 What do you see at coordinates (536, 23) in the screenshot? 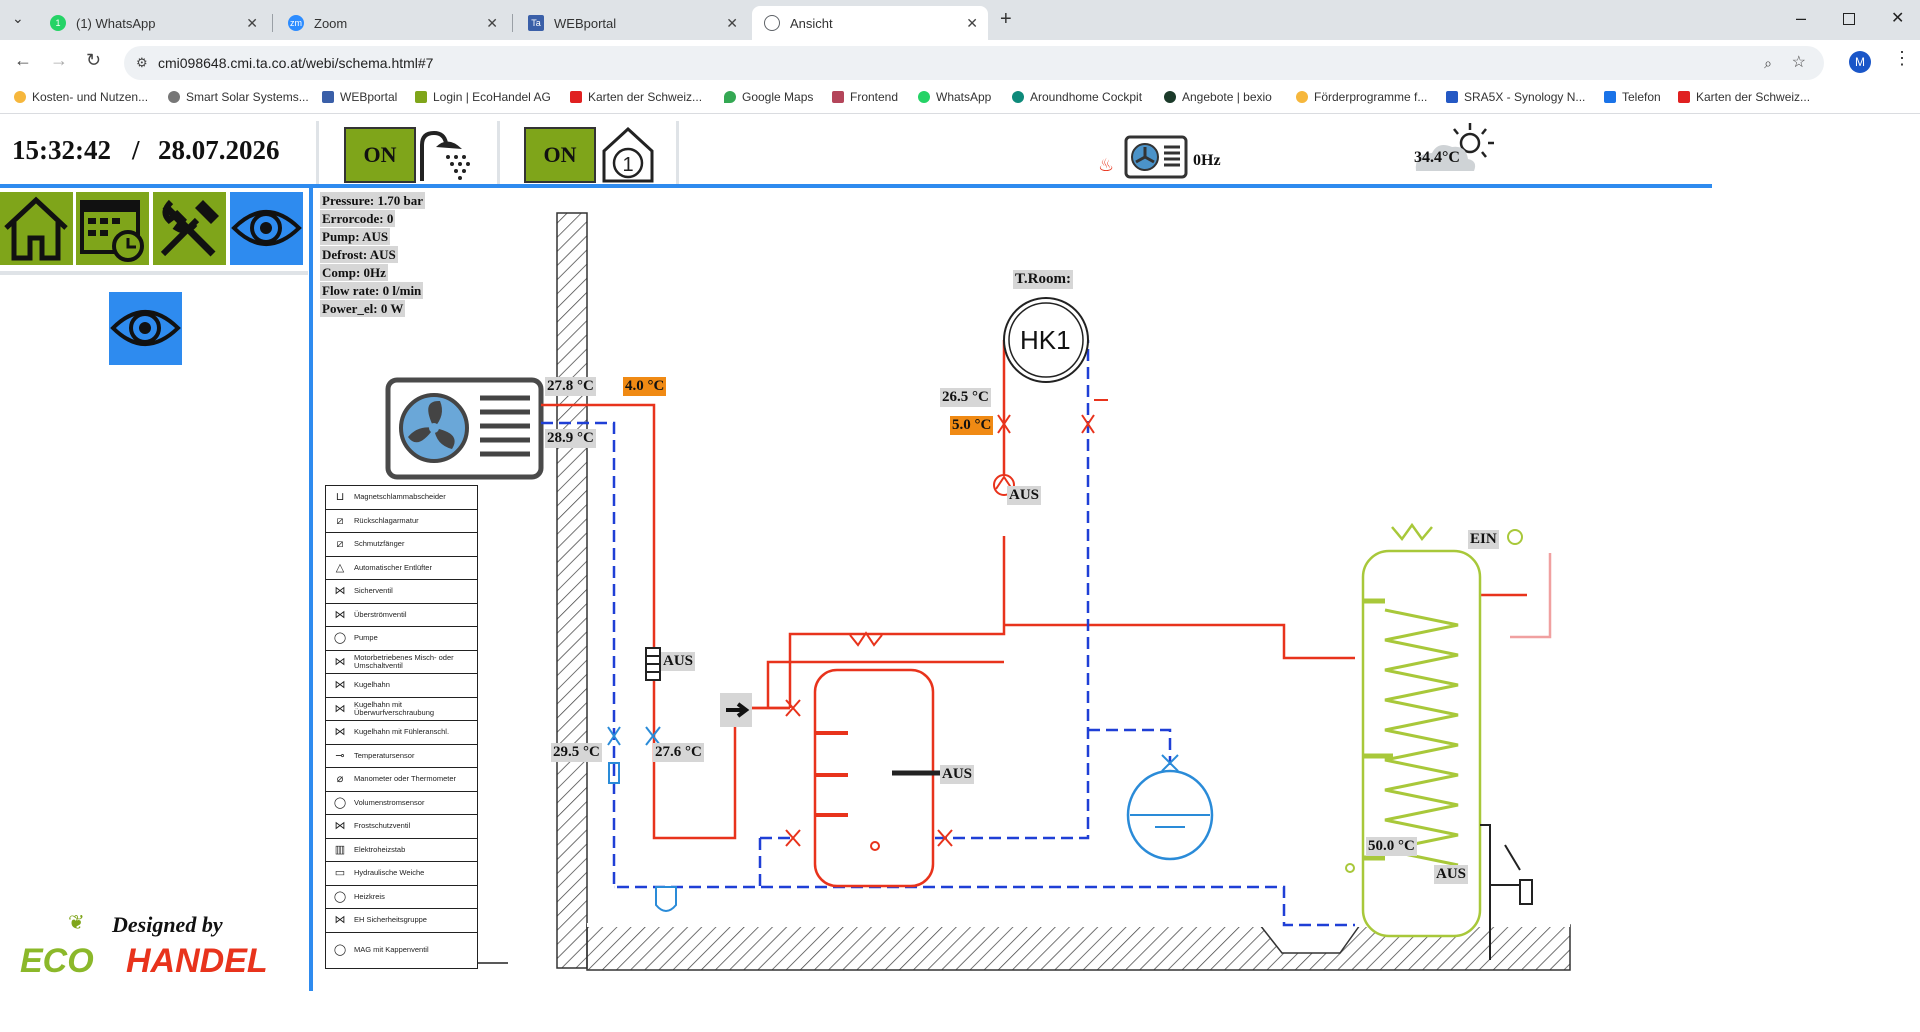
I see `ta-icon: Ta` at bounding box center [536, 23].